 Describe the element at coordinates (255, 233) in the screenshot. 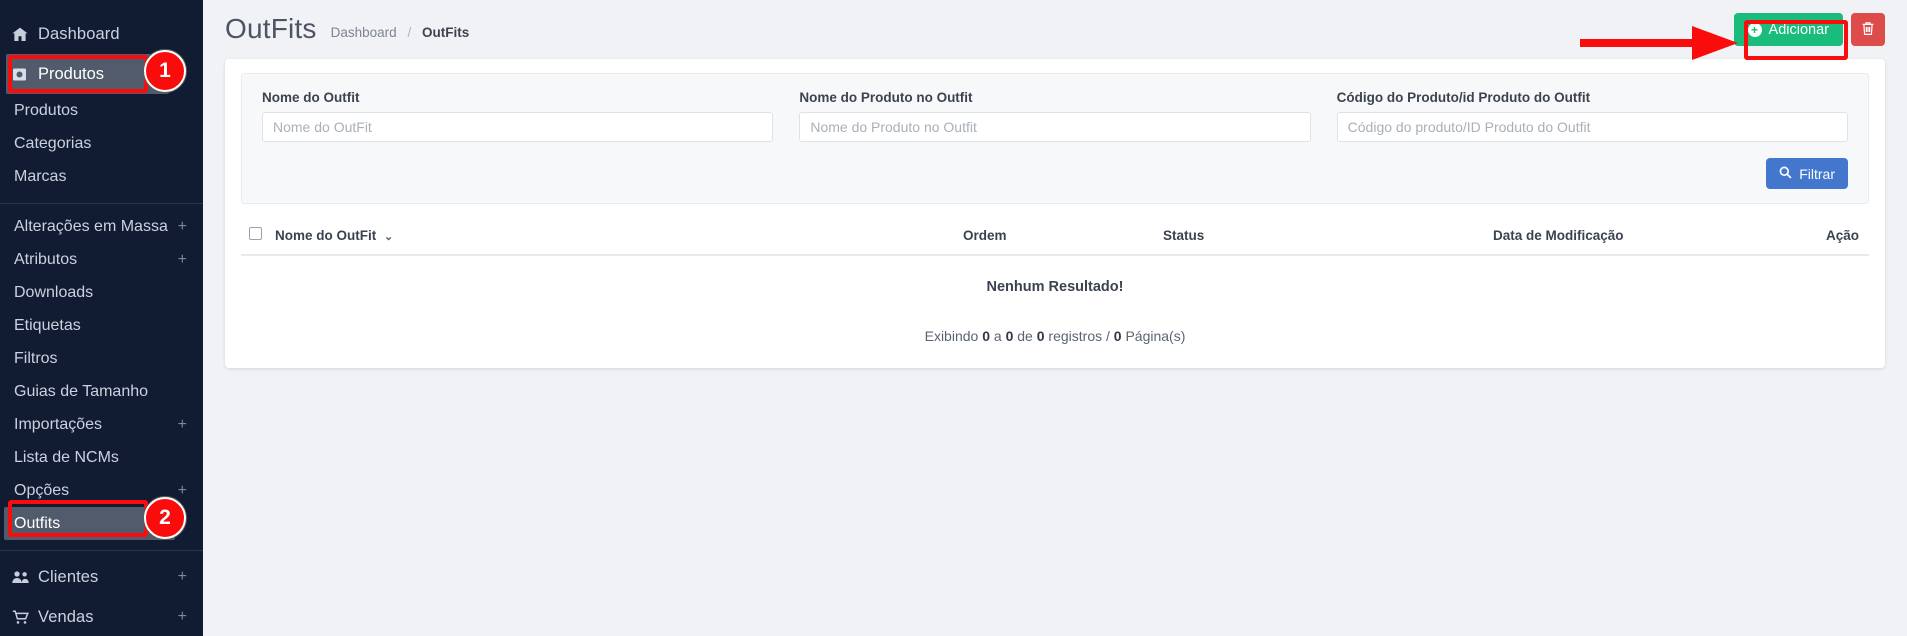

I see `select-all-checkbox` at that location.